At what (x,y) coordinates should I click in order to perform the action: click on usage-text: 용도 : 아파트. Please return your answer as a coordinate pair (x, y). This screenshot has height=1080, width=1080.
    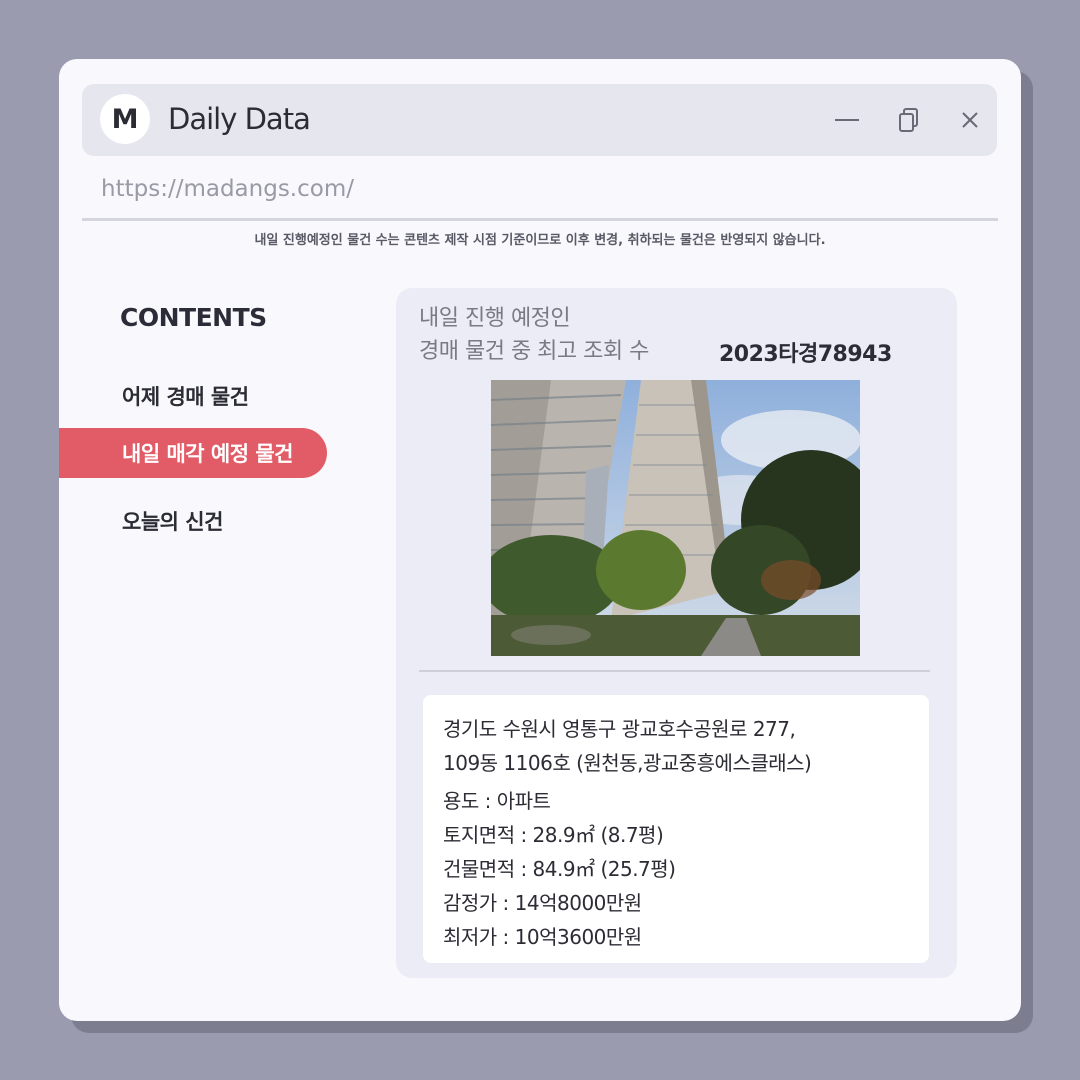
    Looking at the image, I should click on (497, 801).